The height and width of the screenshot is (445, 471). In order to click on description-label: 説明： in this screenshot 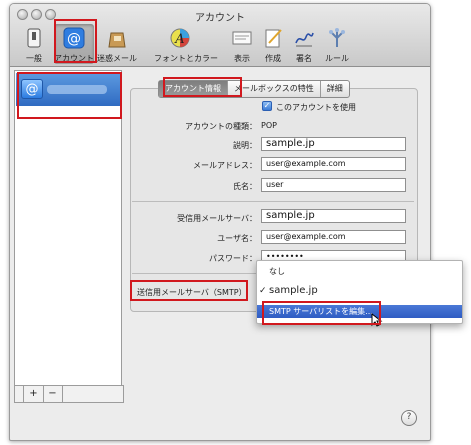, I will do `click(245, 145)`.